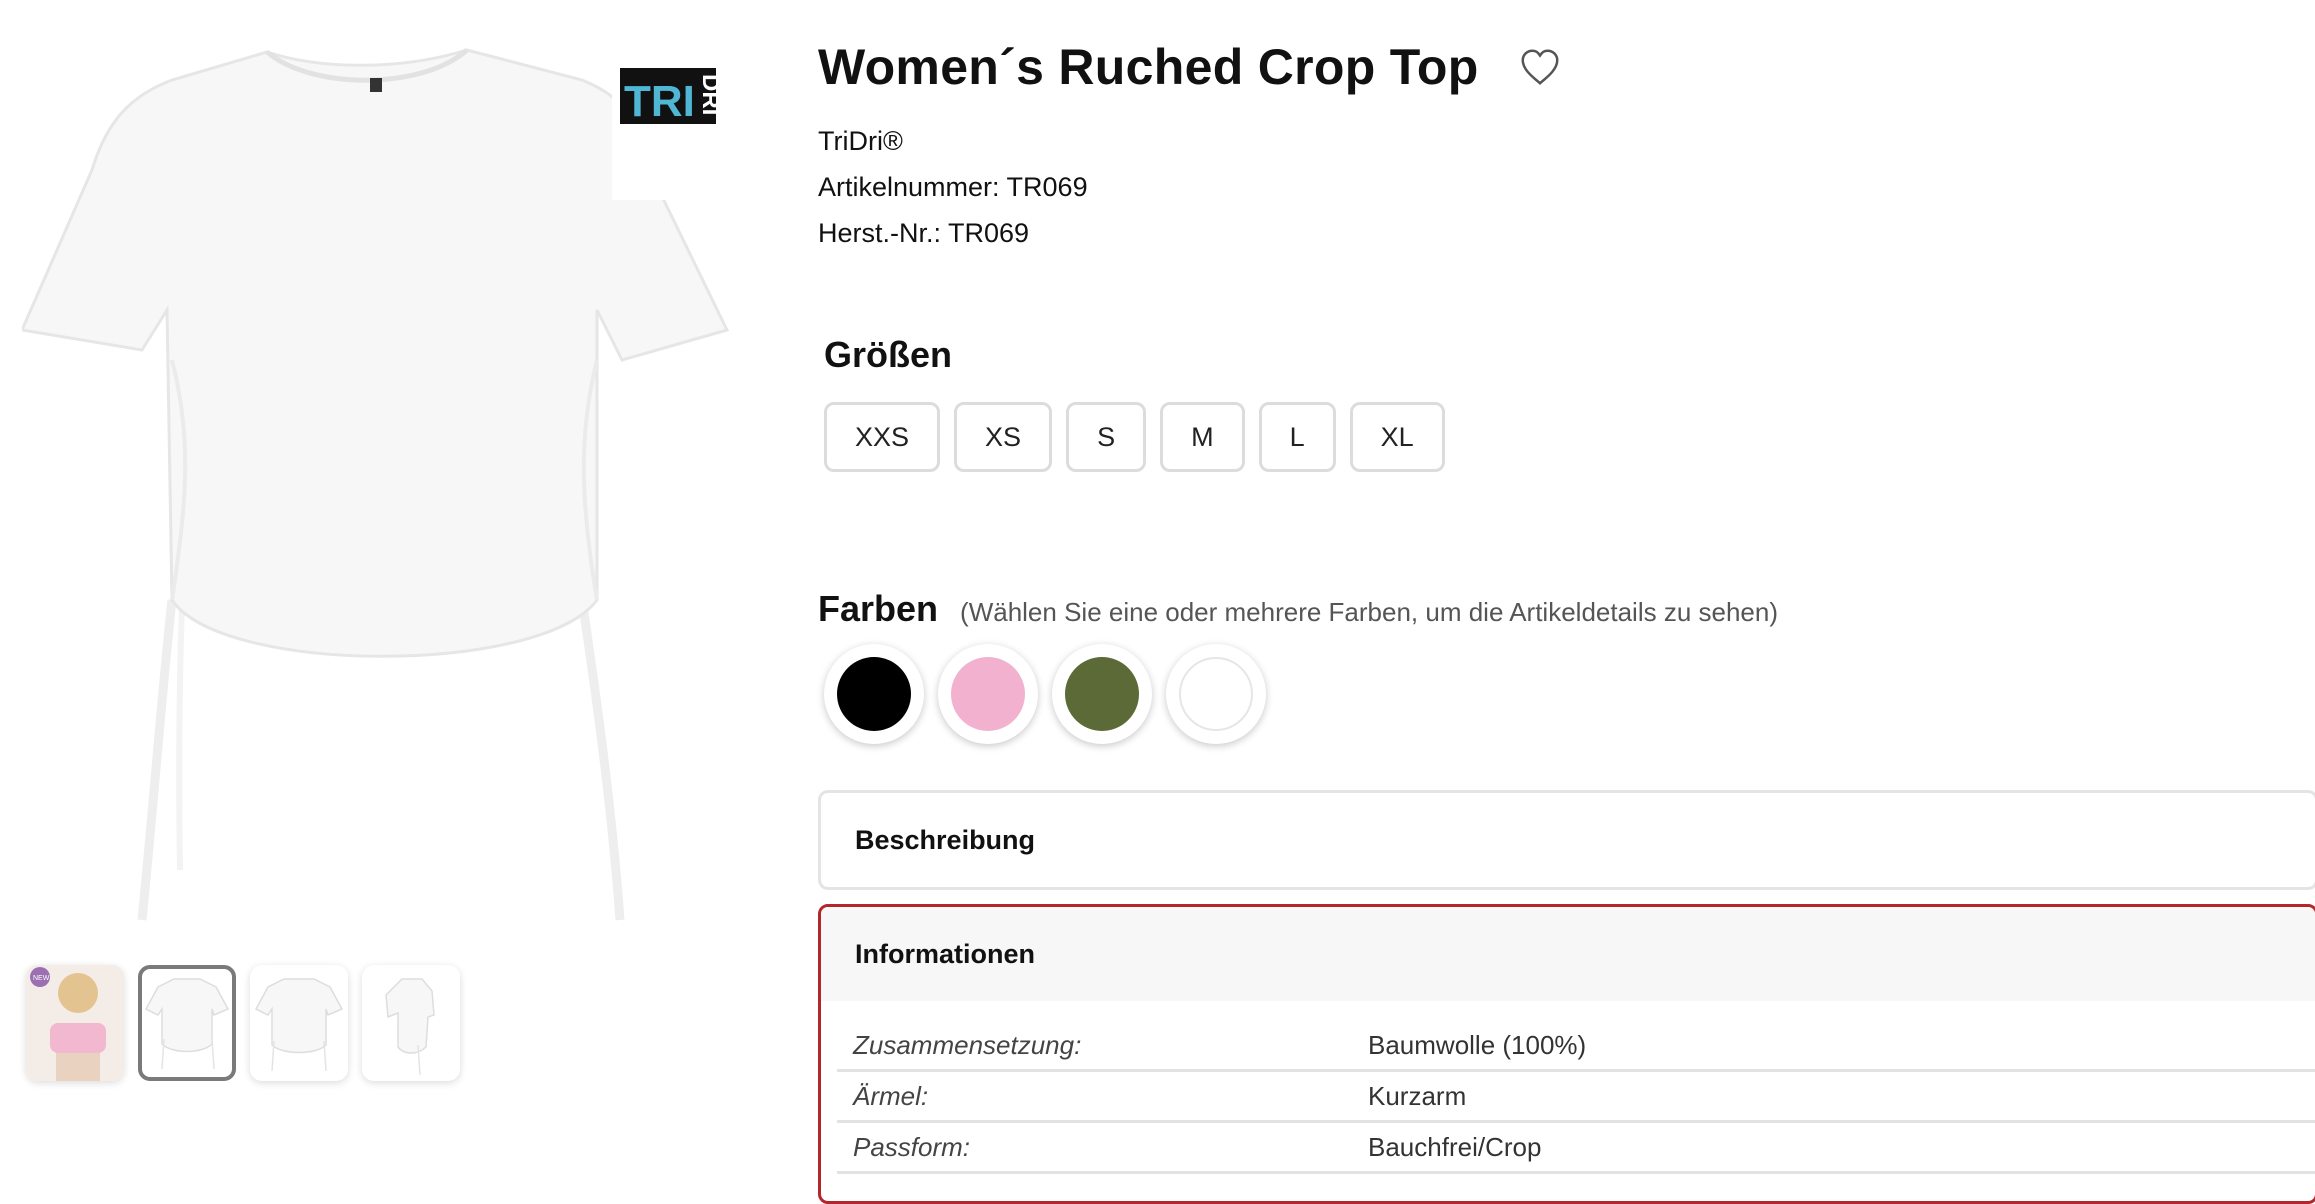 This screenshot has width=2315, height=1204. Describe the element at coordinates (1202, 437) in the screenshot. I see `size-m-button: M` at that location.